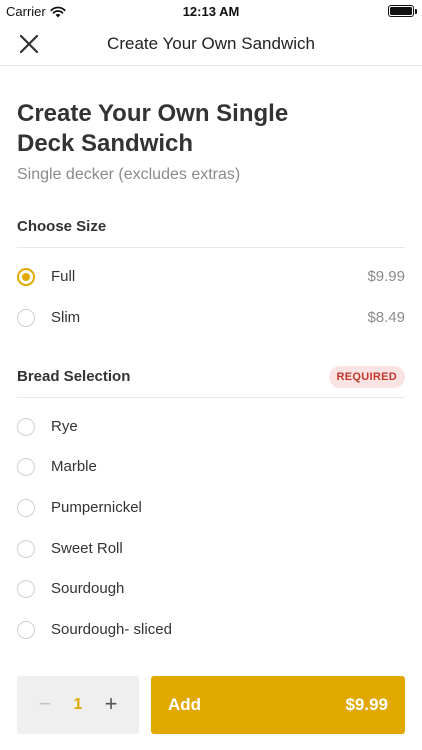  I want to click on battery-icon, so click(402, 11).